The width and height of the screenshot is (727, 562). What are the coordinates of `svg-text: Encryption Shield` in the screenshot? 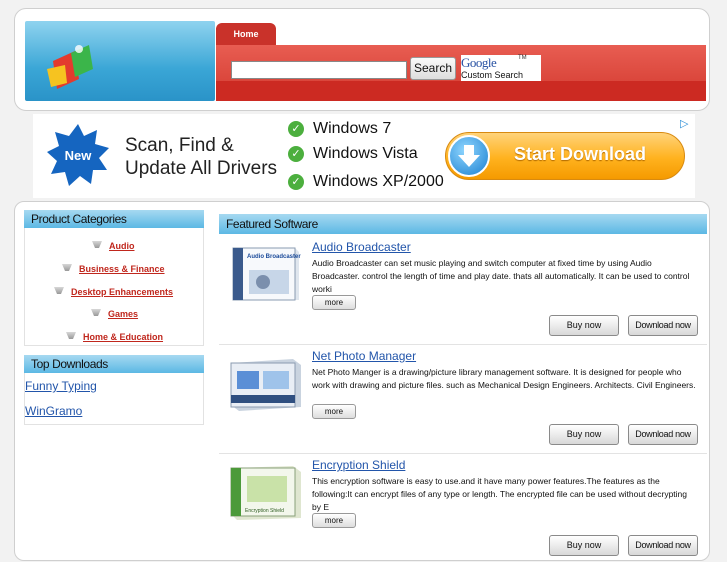 It's located at (264, 511).